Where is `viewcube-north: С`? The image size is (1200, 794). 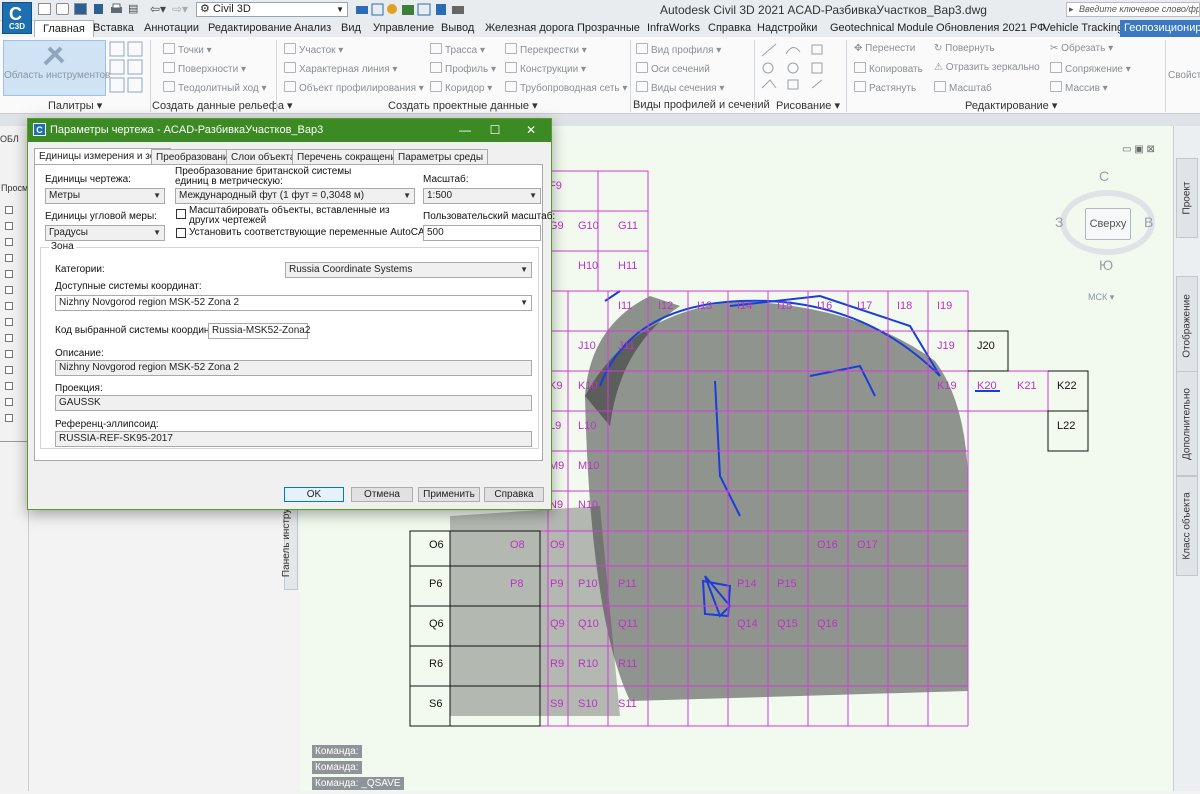
viewcube-north: С is located at coordinates (1104, 176).